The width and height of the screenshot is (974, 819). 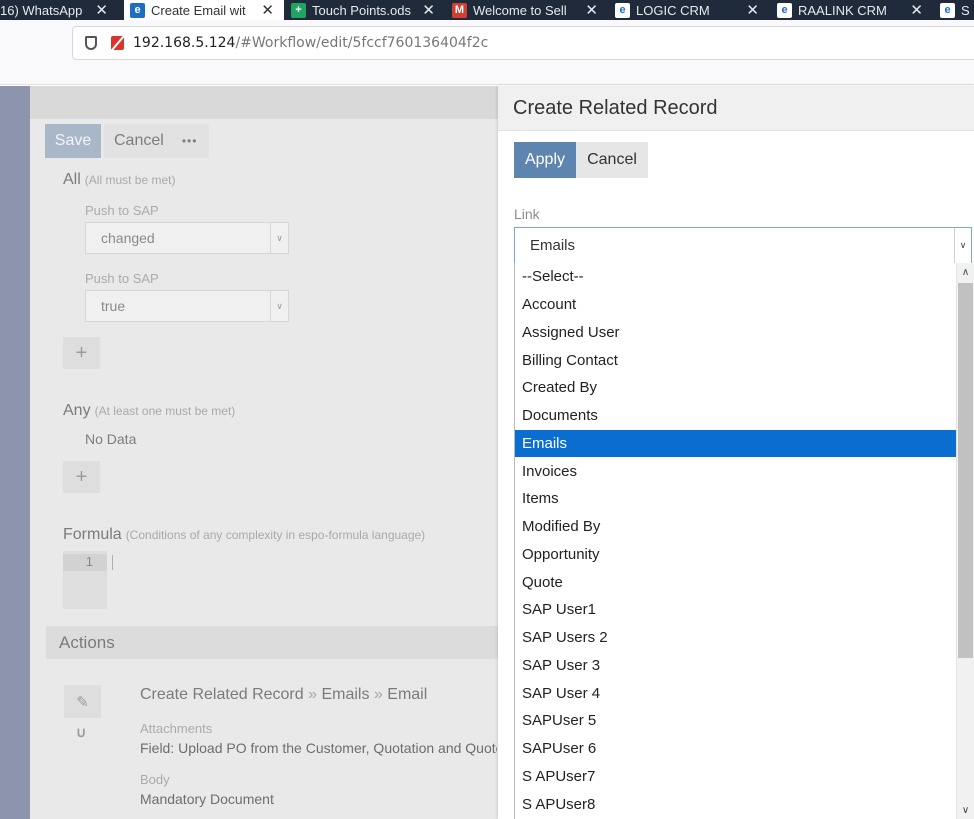 What do you see at coordinates (77, 410) in the screenshot?
I see `any-heading-label: Any` at bounding box center [77, 410].